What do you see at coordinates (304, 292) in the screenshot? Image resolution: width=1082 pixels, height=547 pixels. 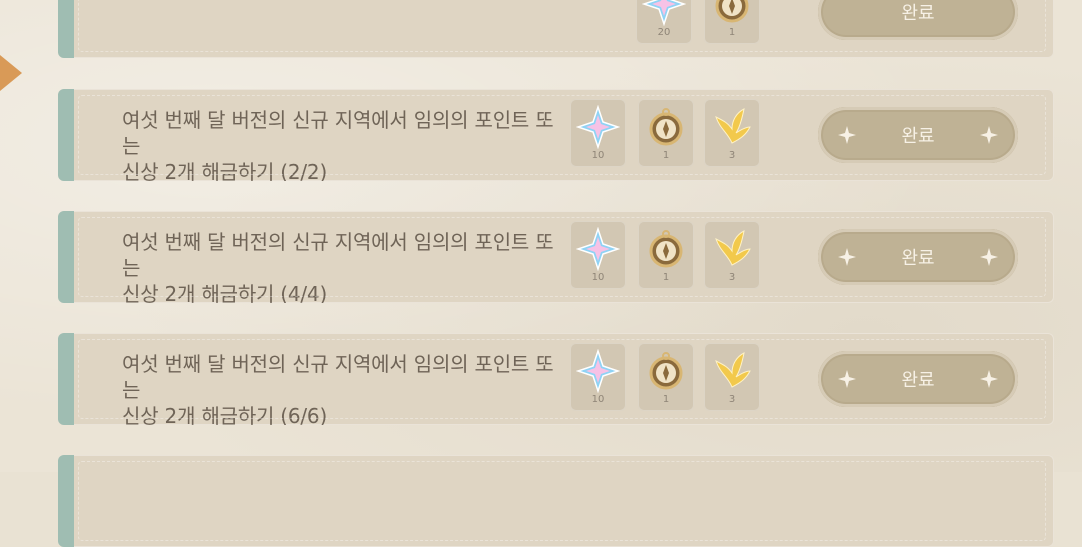 I see `quest-progress: (4/4)` at bounding box center [304, 292].